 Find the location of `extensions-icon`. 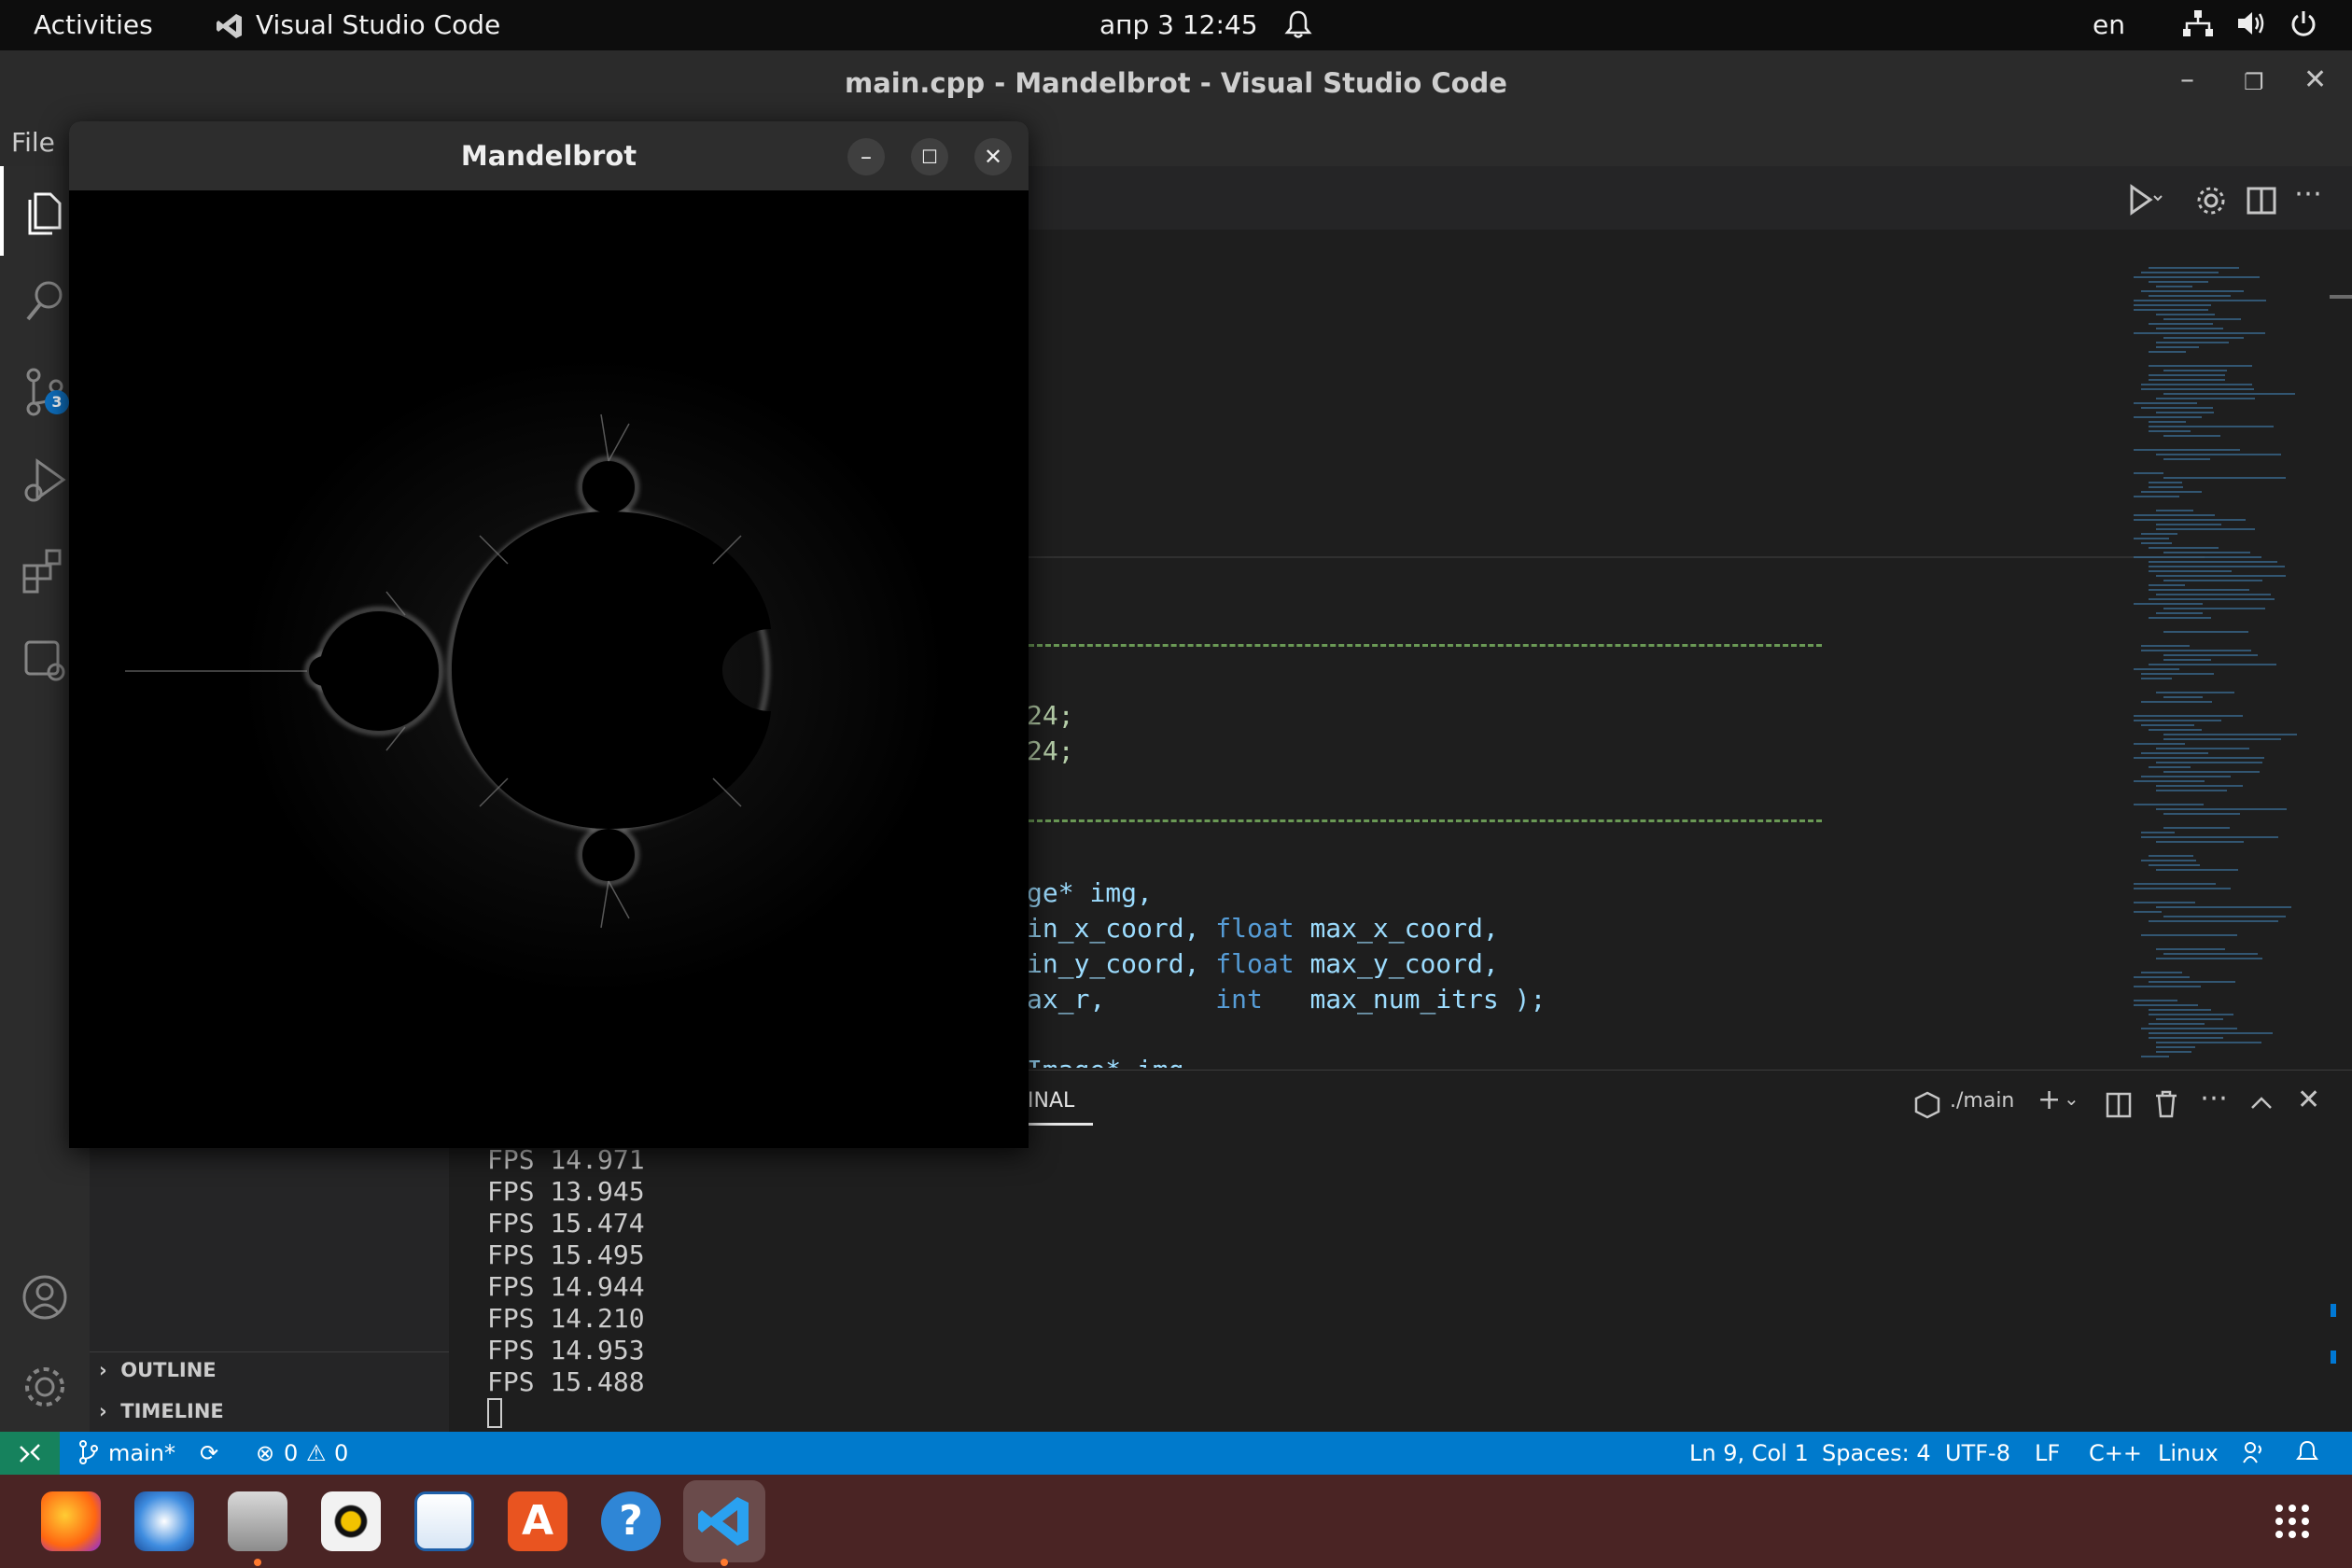

extensions-icon is located at coordinates (45, 571).